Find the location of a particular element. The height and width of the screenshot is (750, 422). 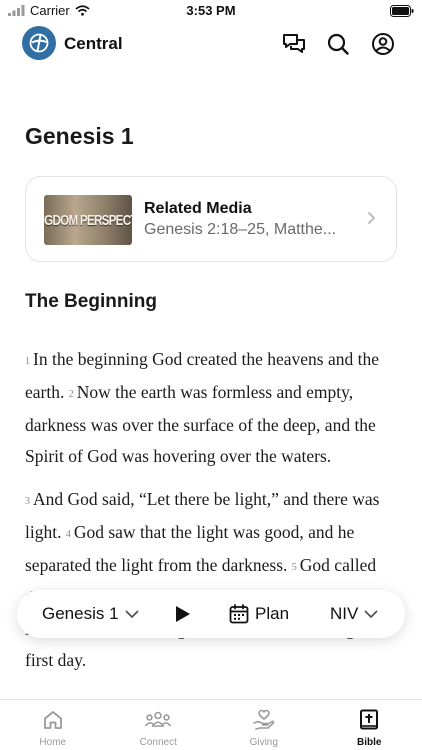

chapter-label: Genesis 1 is located at coordinates (80, 613).